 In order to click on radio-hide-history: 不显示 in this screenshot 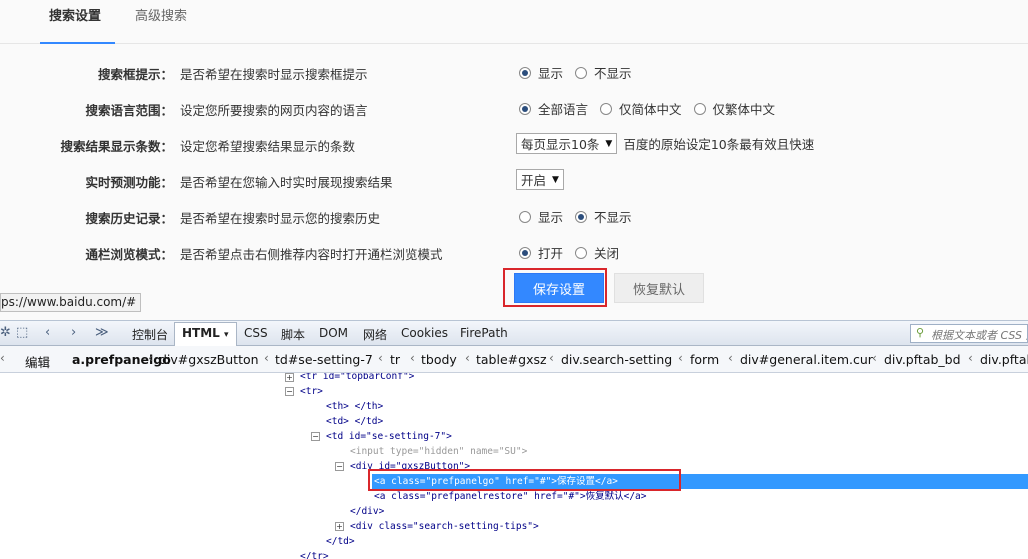, I will do `click(602, 216)`.